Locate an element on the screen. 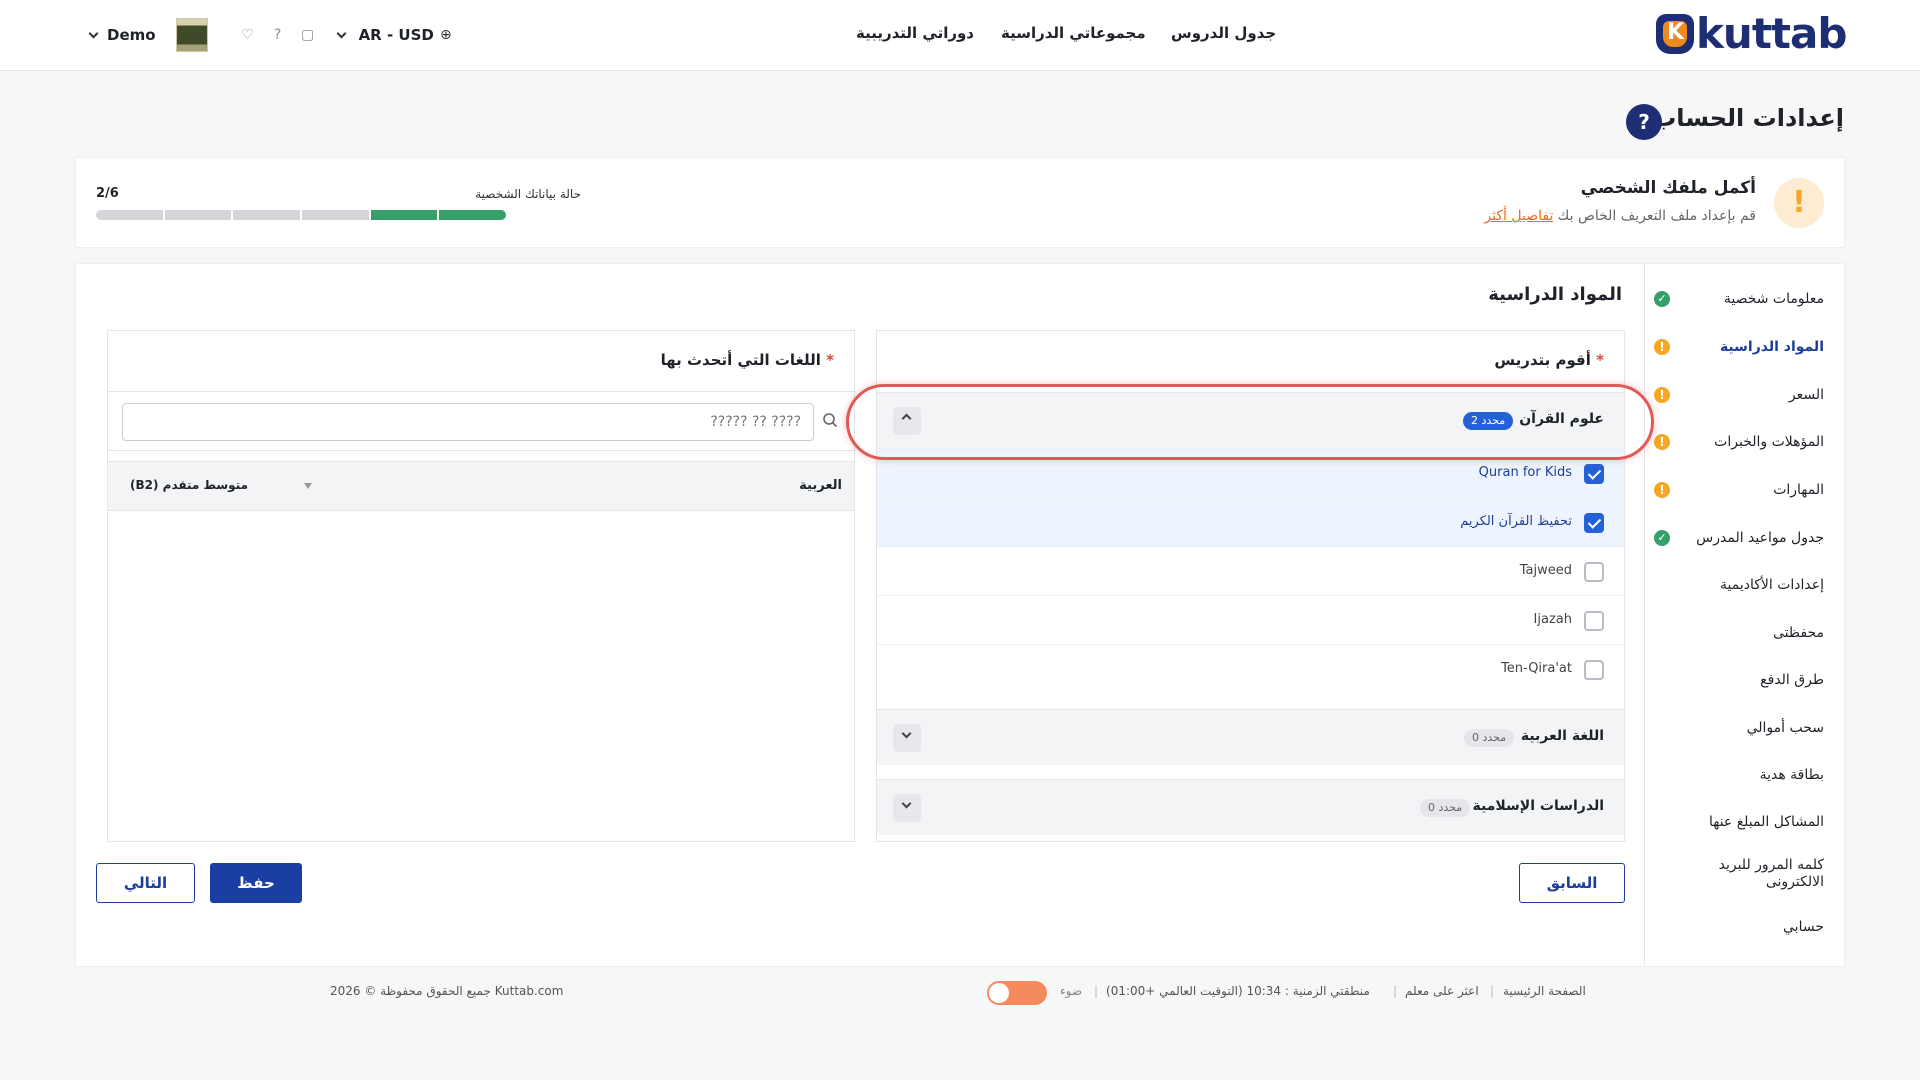  sidebar-item: محفظتى is located at coordinates (1739, 633).